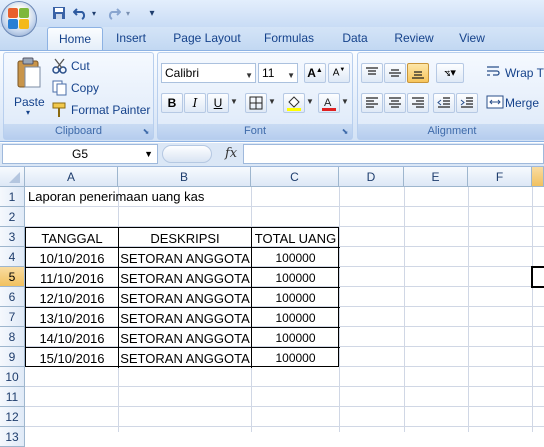  What do you see at coordinates (148, 154) in the screenshot?
I see `name-box-dropdown-icon: ▼` at bounding box center [148, 154].